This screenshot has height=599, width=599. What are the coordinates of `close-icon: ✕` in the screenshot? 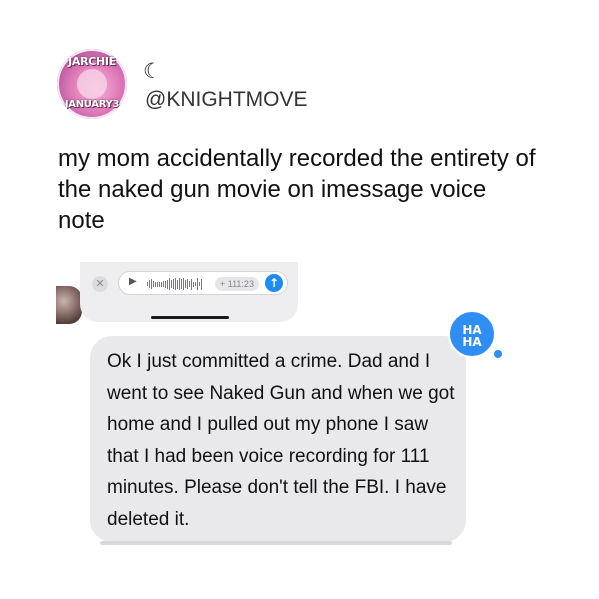 It's located at (100, 284).